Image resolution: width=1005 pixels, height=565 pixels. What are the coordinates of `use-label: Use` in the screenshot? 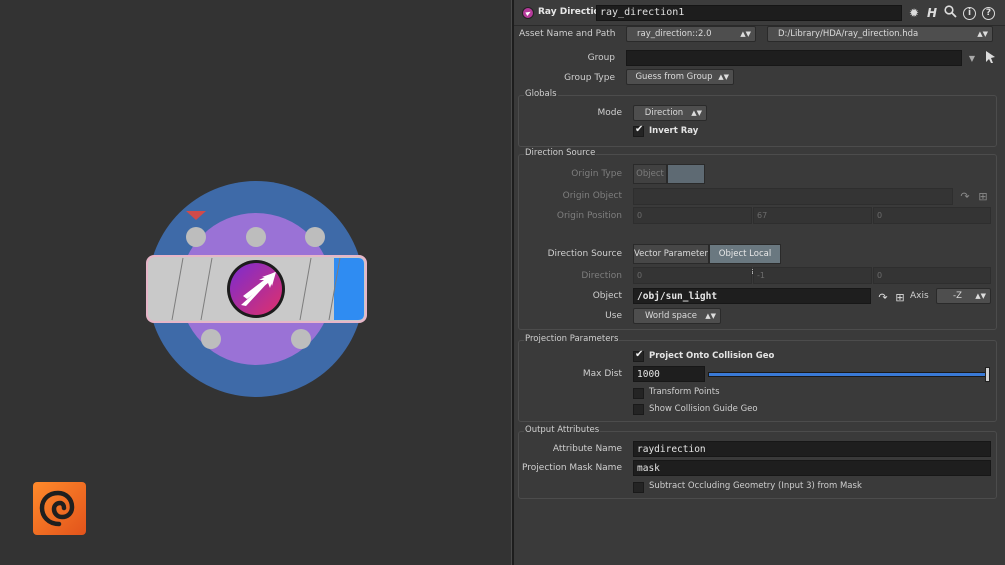 It's located at (613, 316).